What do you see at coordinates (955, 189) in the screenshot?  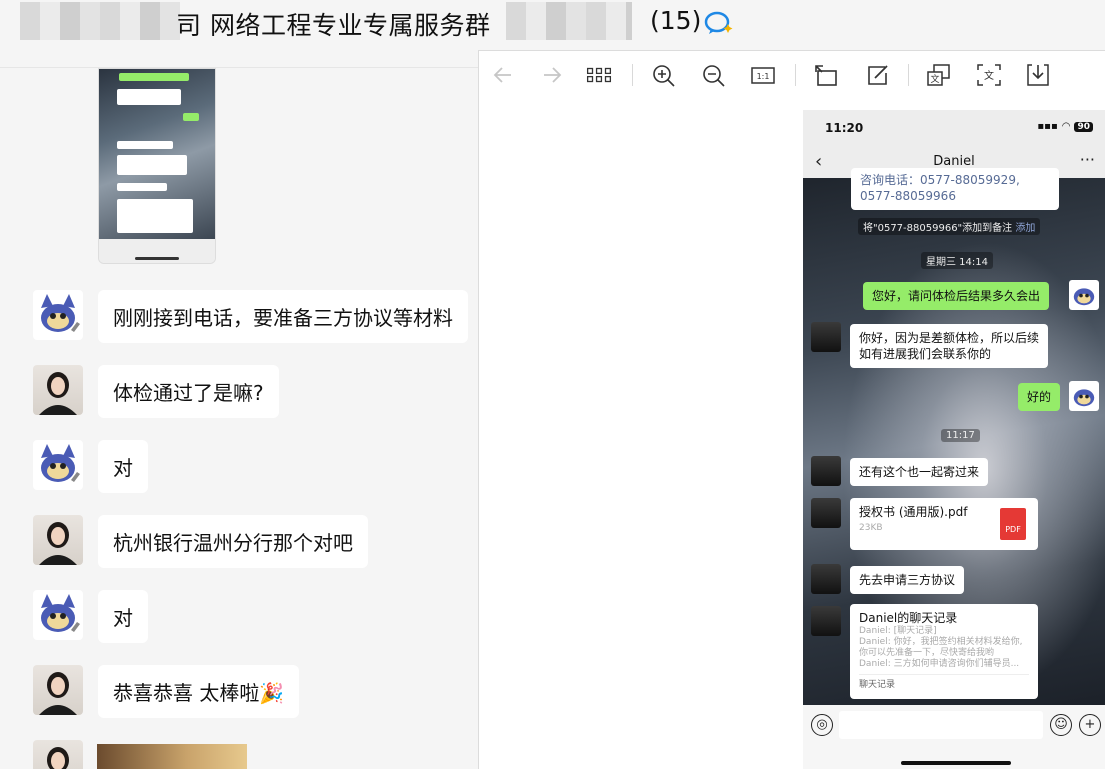 I see `phone-message-bubble: 咨询电话：0577-88059929, 0577-88059966` at bounding box center [955, 189].